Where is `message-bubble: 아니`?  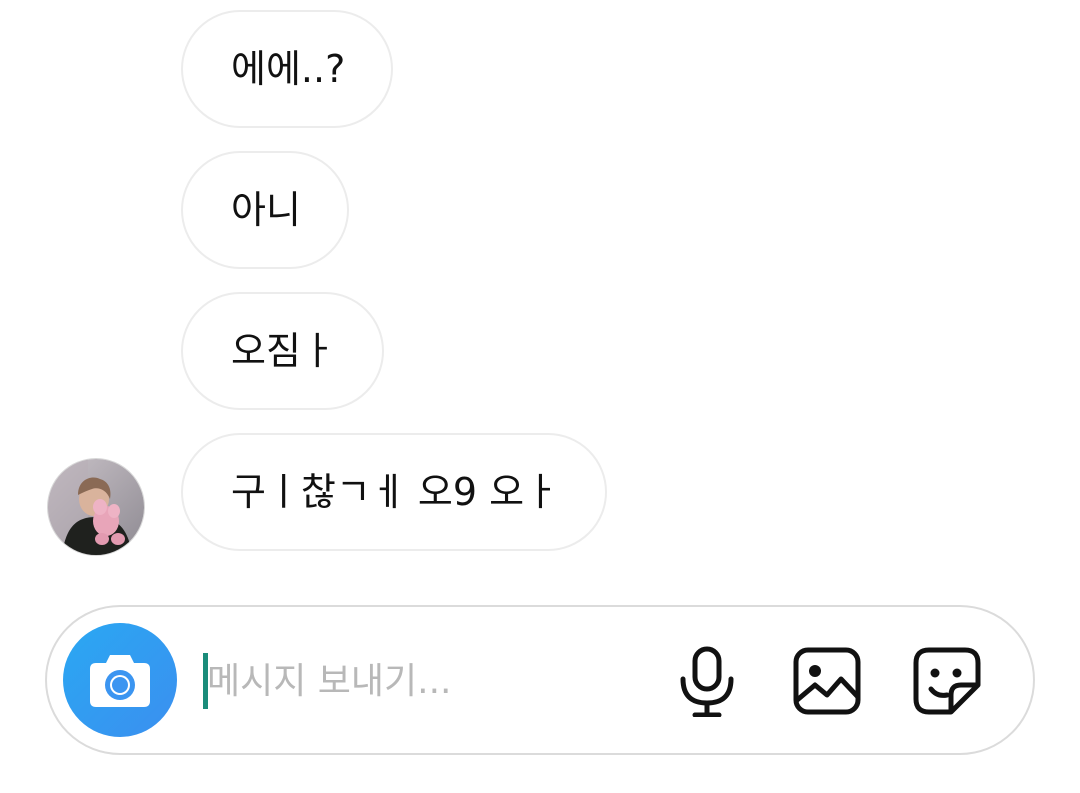
message-bubble: 아니 is located at coordinates (265, 210).